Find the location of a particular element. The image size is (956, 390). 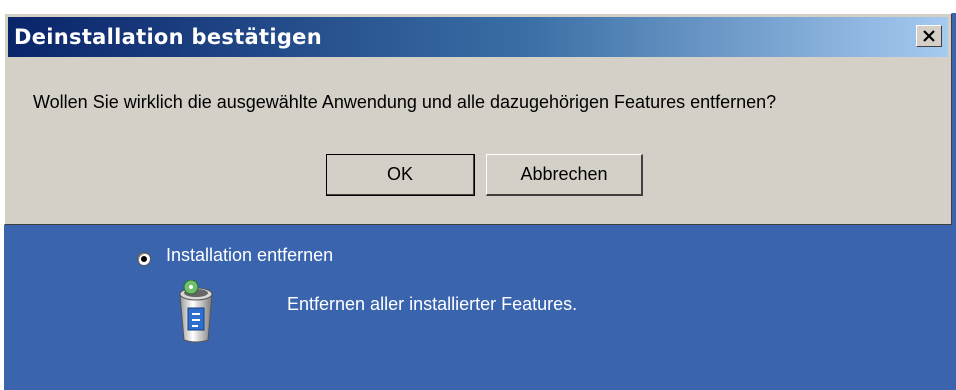

recycle-bin-icon is located at coordinates (196, 311).